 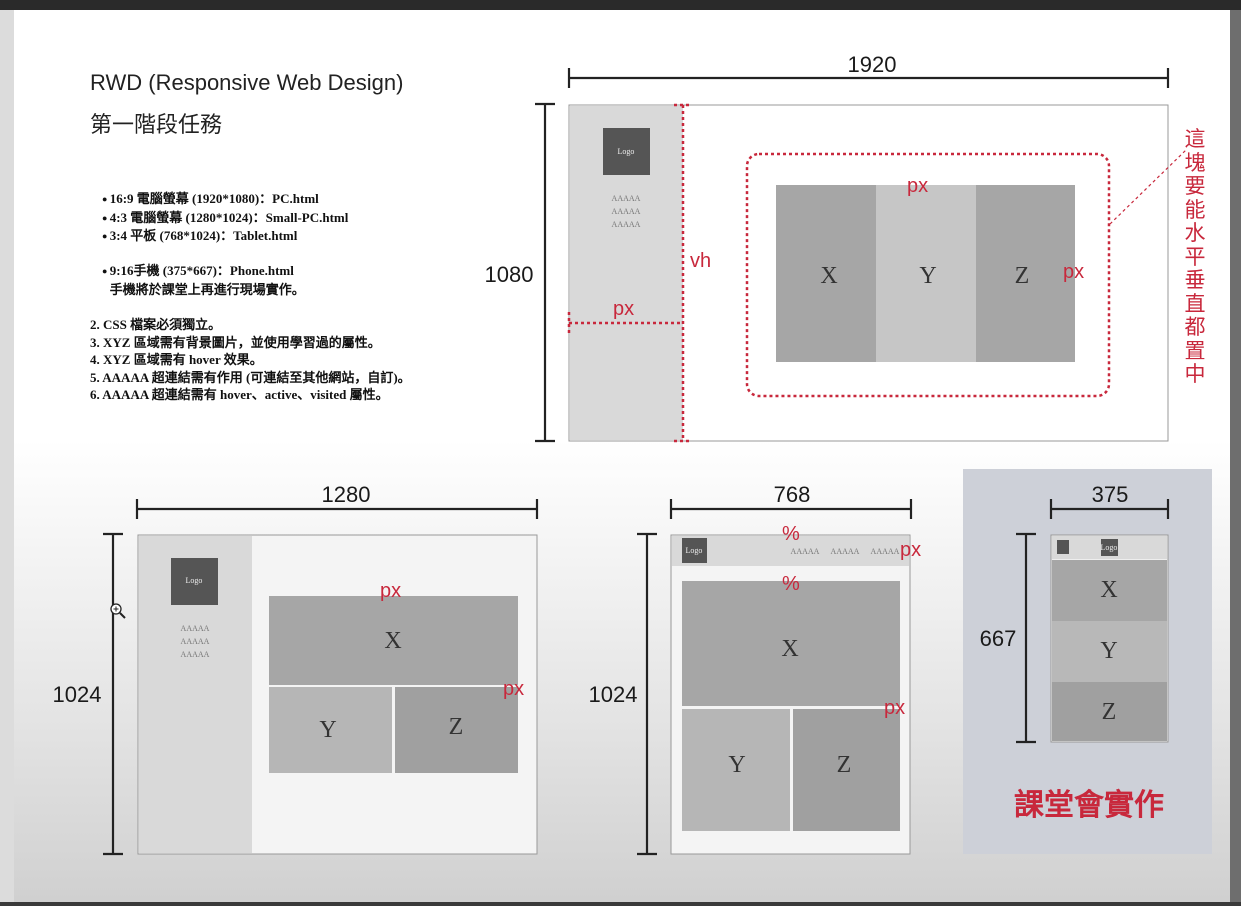 What do you see at coordinates (736, 765) in the screenshot?
I see `tab-cell-y-label: Y` at bounding box center [736, 765].